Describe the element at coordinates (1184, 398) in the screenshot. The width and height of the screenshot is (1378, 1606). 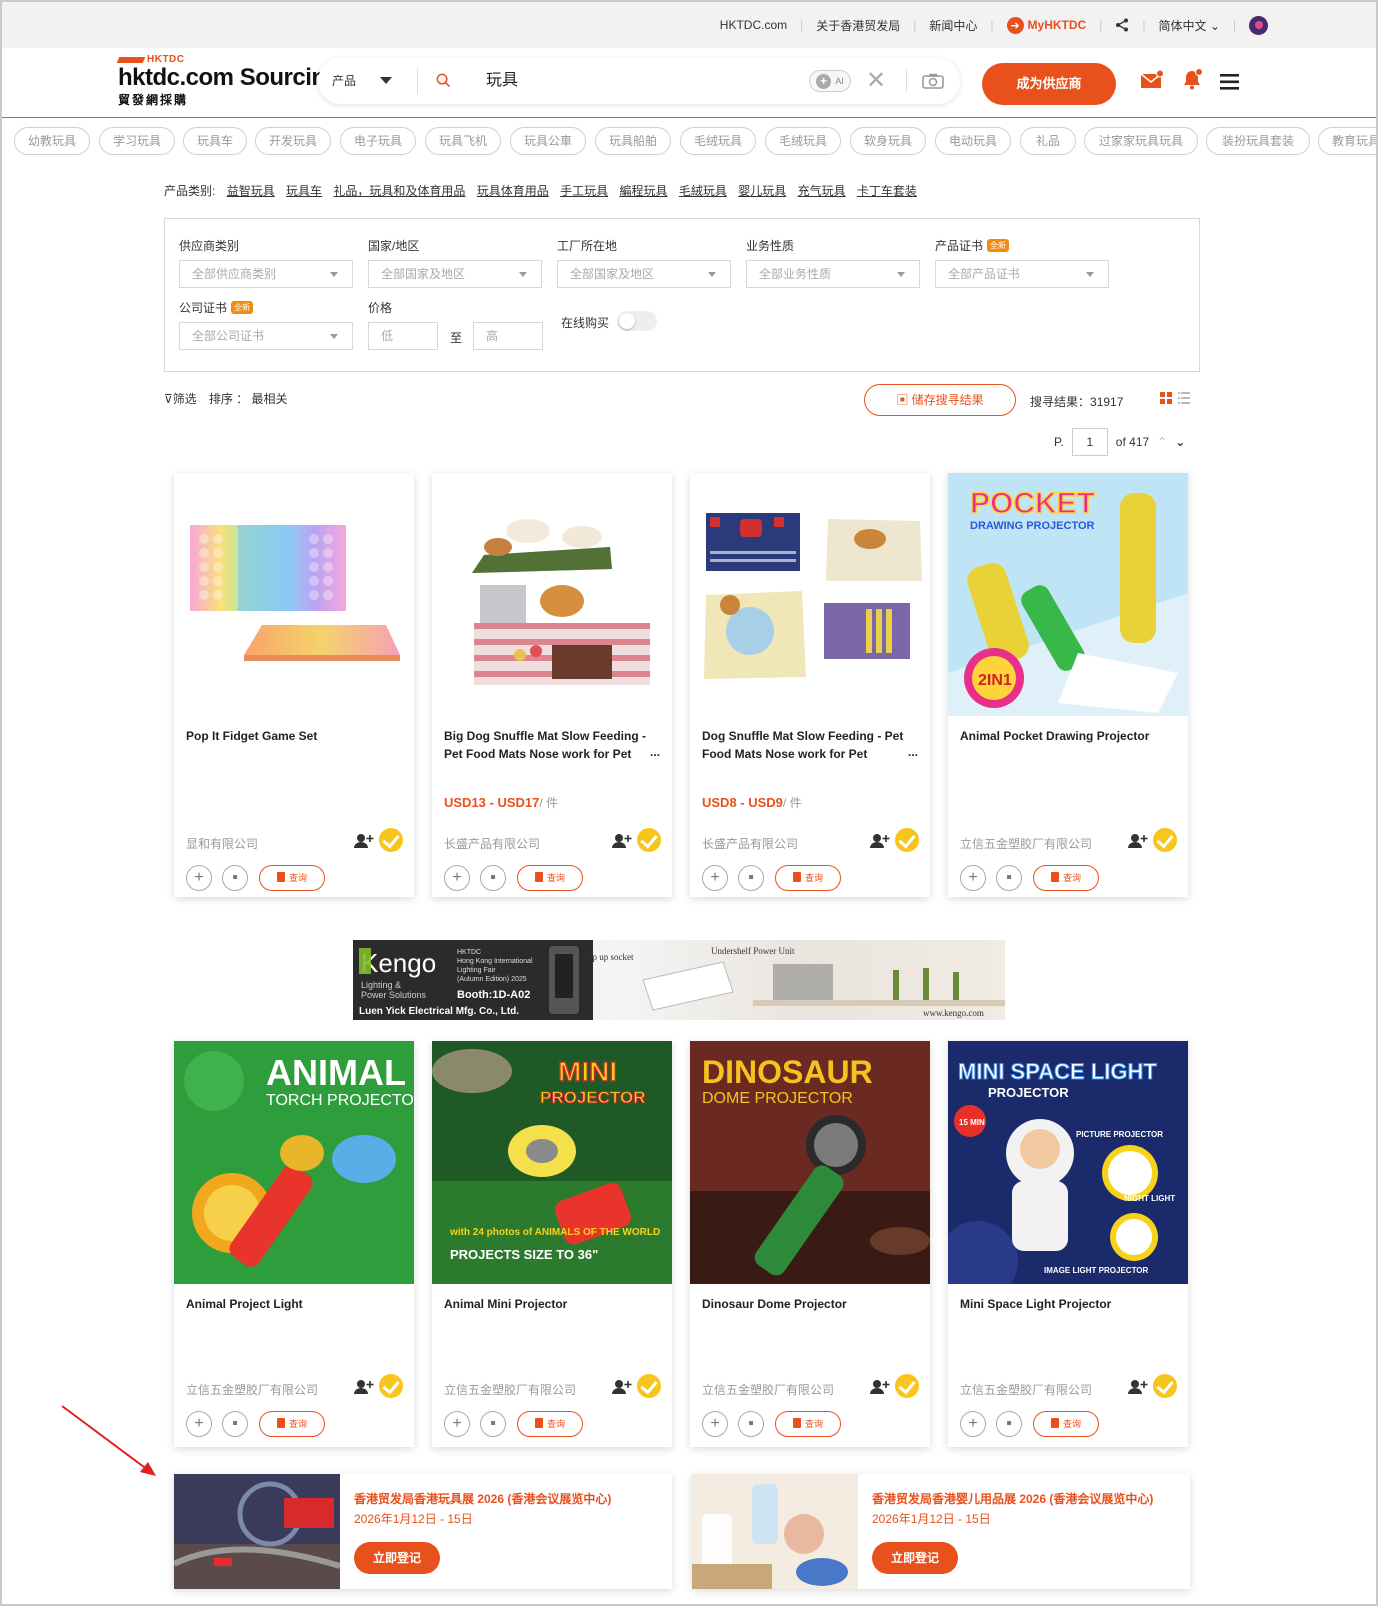
I see `list-view-icon` at that location.